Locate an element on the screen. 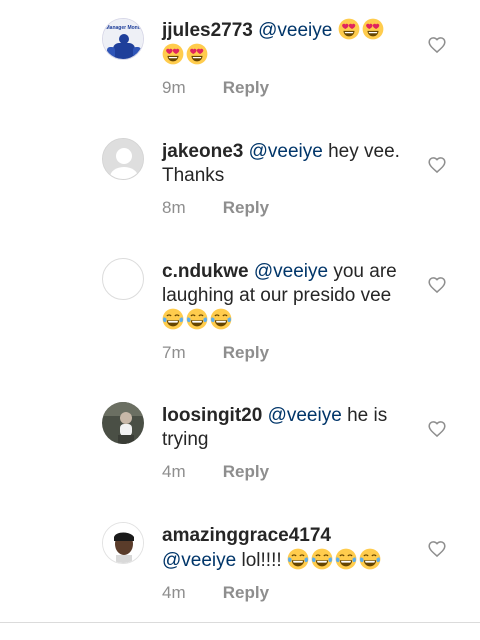  username: c.ndukwe is located at coordinates (205, 271).